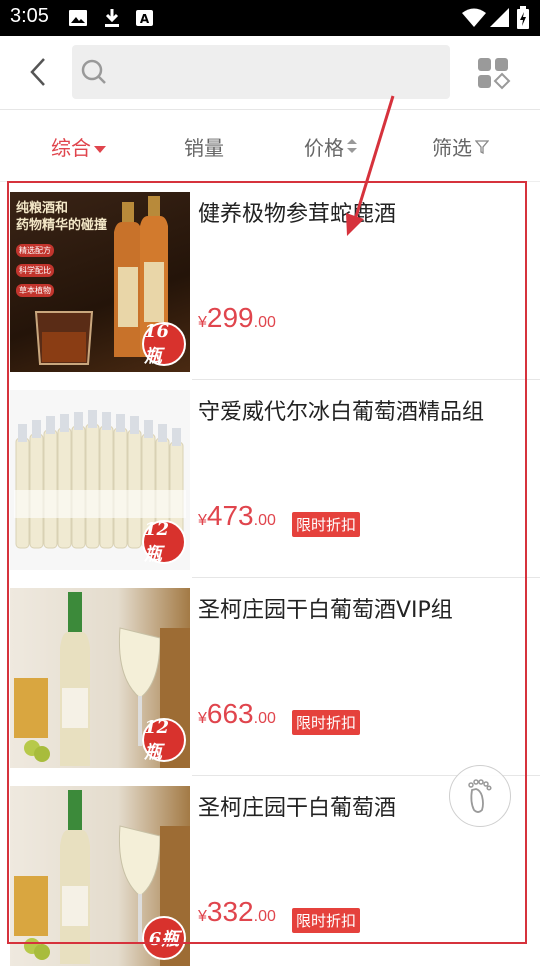 This screenshot has height=974, width=540. I want to click on status-bar: 3:05 A, so click(270, 18).